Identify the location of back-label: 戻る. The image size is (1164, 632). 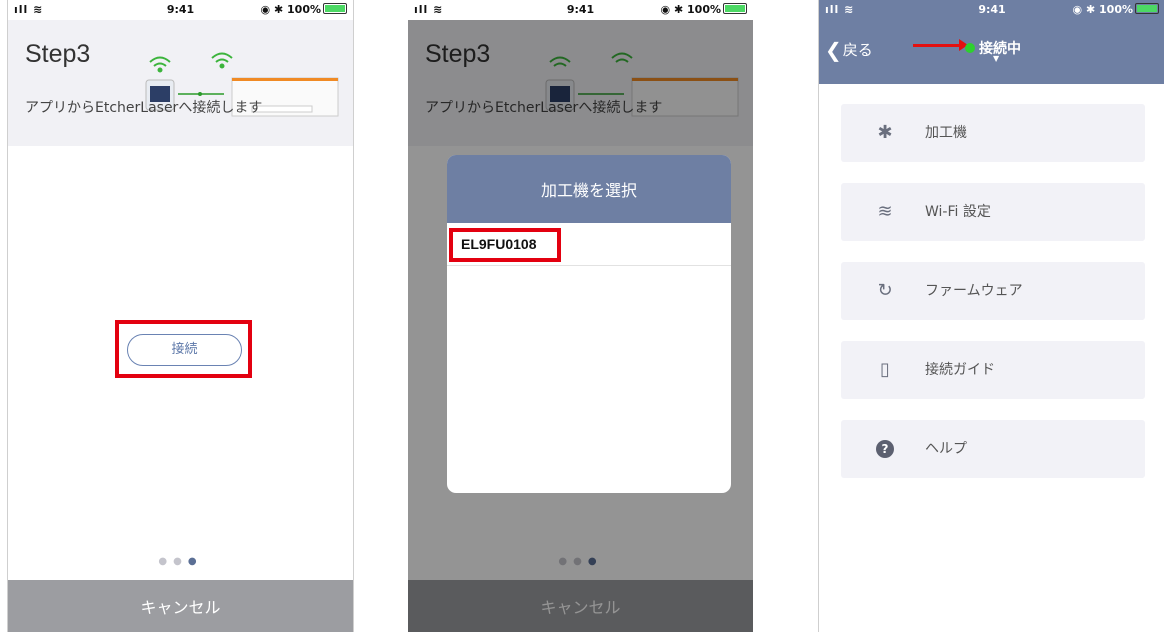
(857, 50).